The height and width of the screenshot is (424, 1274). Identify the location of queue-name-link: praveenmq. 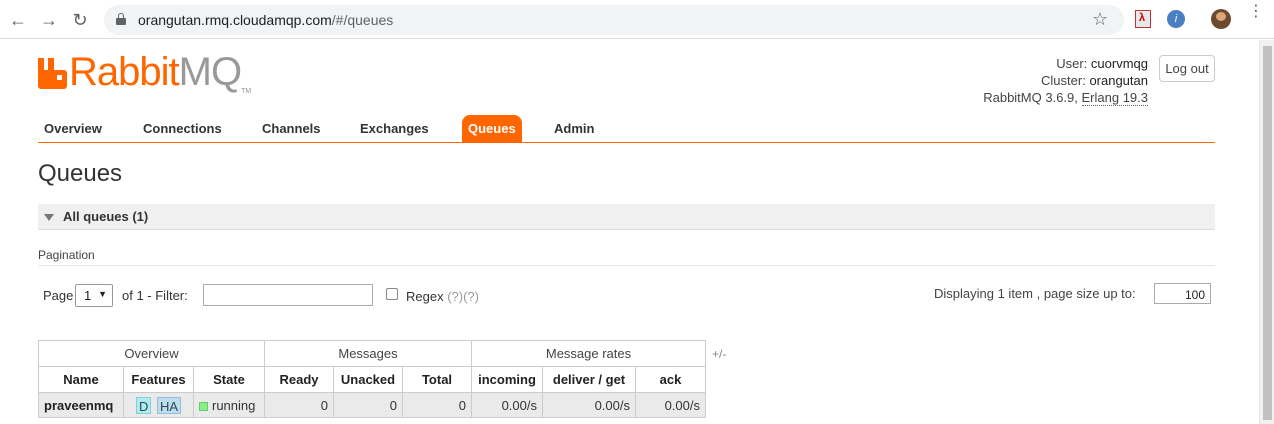
(81, 405).